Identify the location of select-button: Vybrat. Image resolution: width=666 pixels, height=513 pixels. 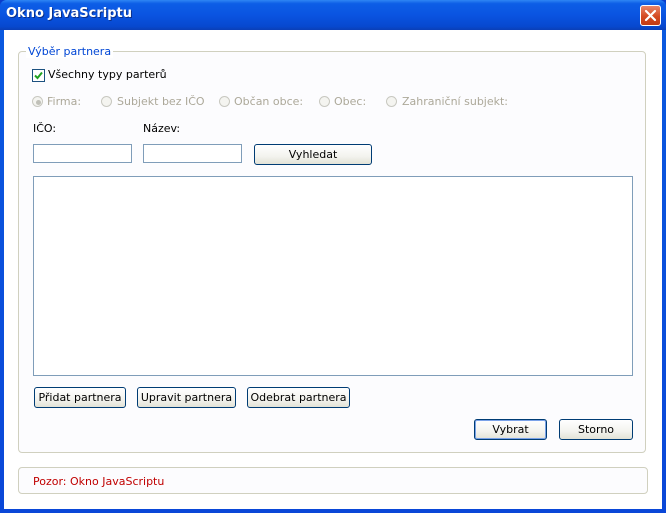
(510, 429).